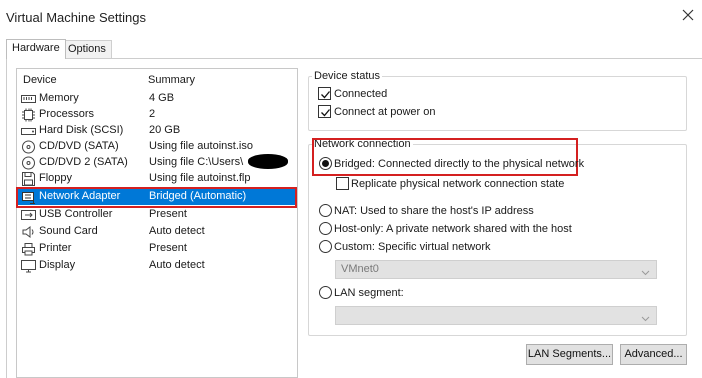 This screenshot has width=702, height=378. What do you see at coordinates (165, 130) in the screenshot?
I see `device-summary: 20 GB` at bounding box center [165, 130].